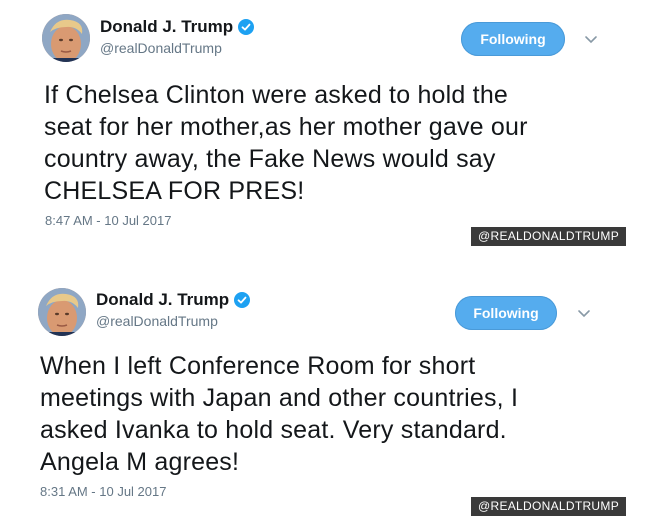  What do you see at coordinates (103, 491) in the screenshot?
I see `tweet-timestamp: 8:31 AM - 10 Jul 2017` at bounding box center [103, 491].